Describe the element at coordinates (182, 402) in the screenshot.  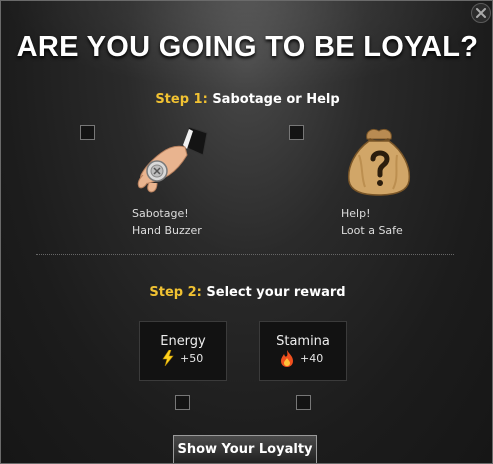
I see `energy-reward-checkbox` at that location.